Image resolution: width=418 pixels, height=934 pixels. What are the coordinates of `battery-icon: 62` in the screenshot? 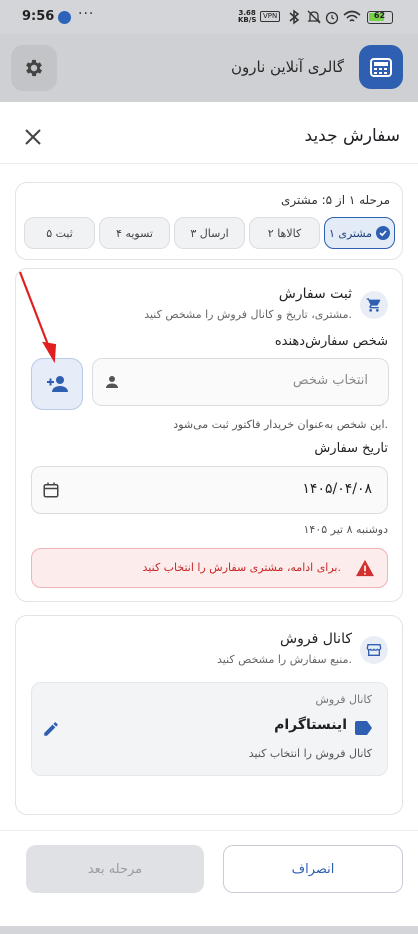 It's located at (380, 17).